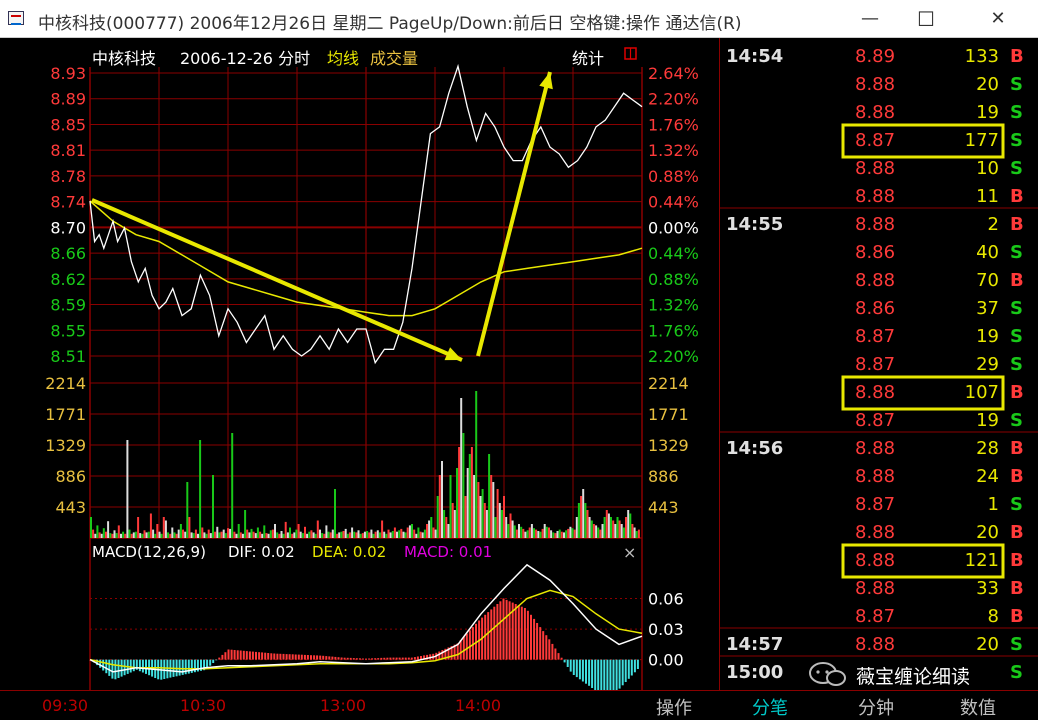 The image size is (1038, 720). I want to click on pct-tick-label: 2.20%, so click(673, 99).